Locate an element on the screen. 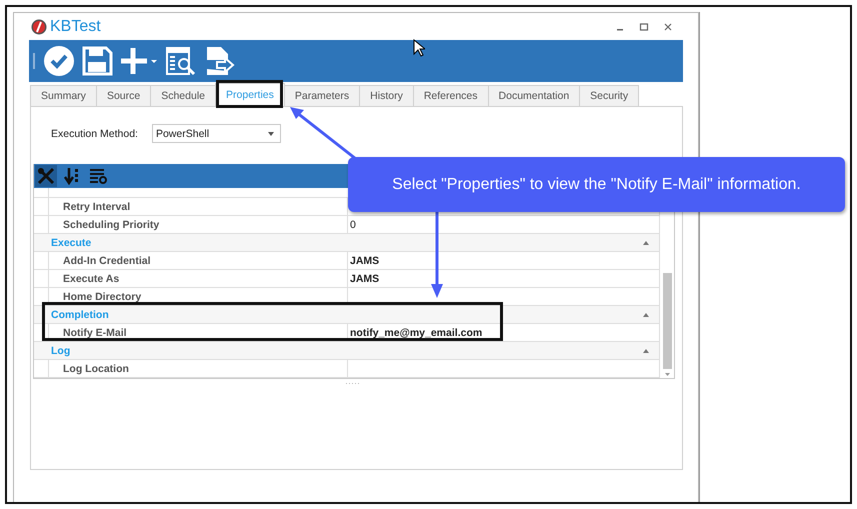 The height and width of the screenshot is (509, 857). list-settings-icon is located at coordinates (98, 176).